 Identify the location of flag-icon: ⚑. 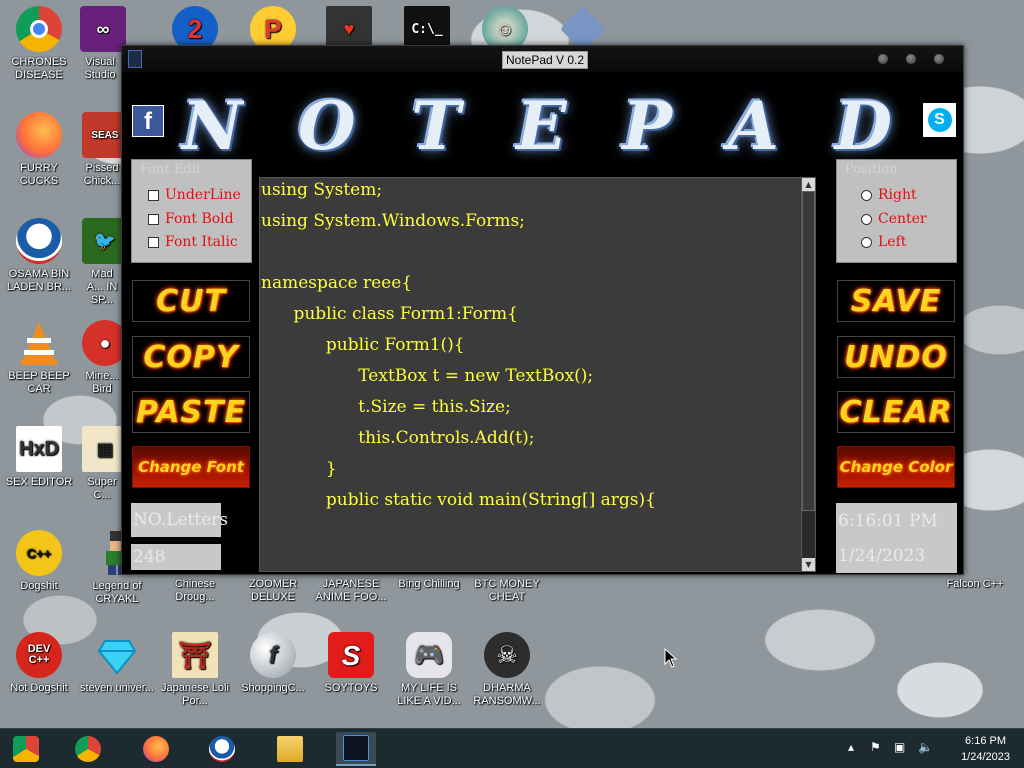
(875, 747).